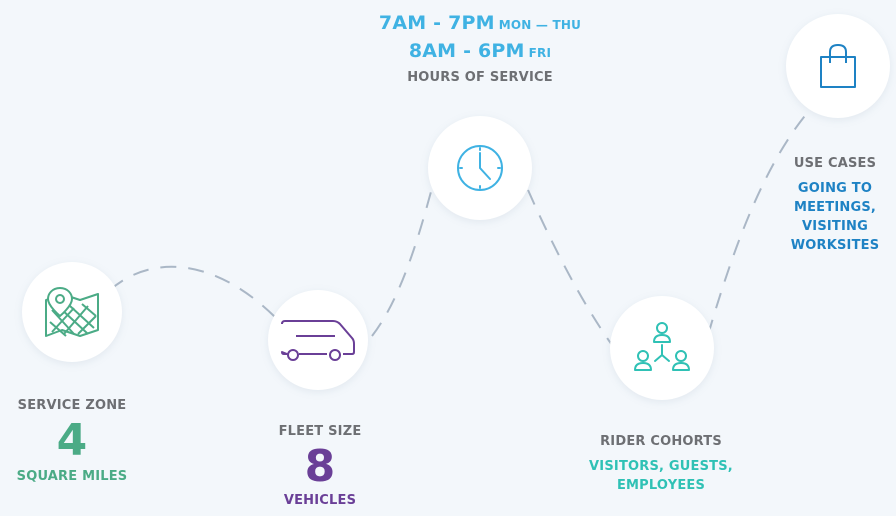  I want to click on service-zone-value: 4, so click(72, 440).